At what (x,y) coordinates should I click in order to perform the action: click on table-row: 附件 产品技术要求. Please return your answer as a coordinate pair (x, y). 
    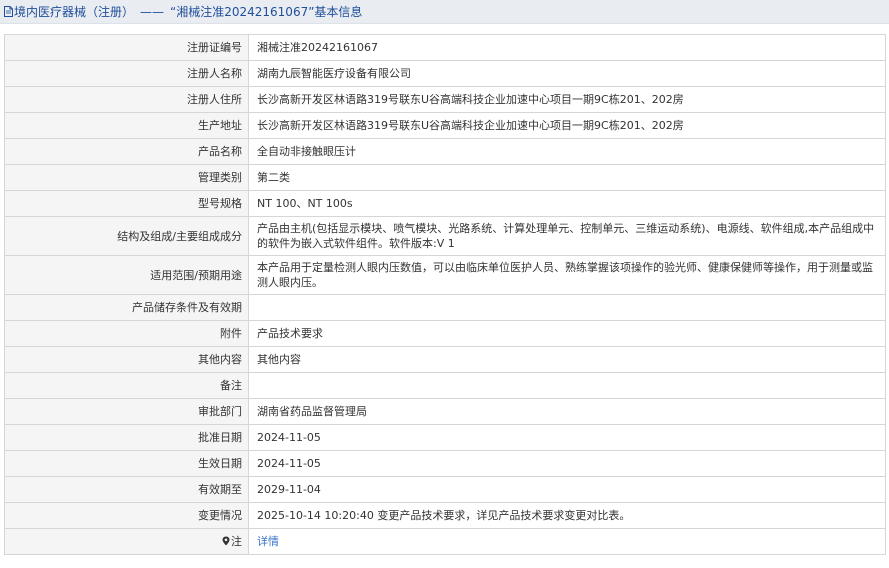
    Looking at the image, I should click on (445, 333).